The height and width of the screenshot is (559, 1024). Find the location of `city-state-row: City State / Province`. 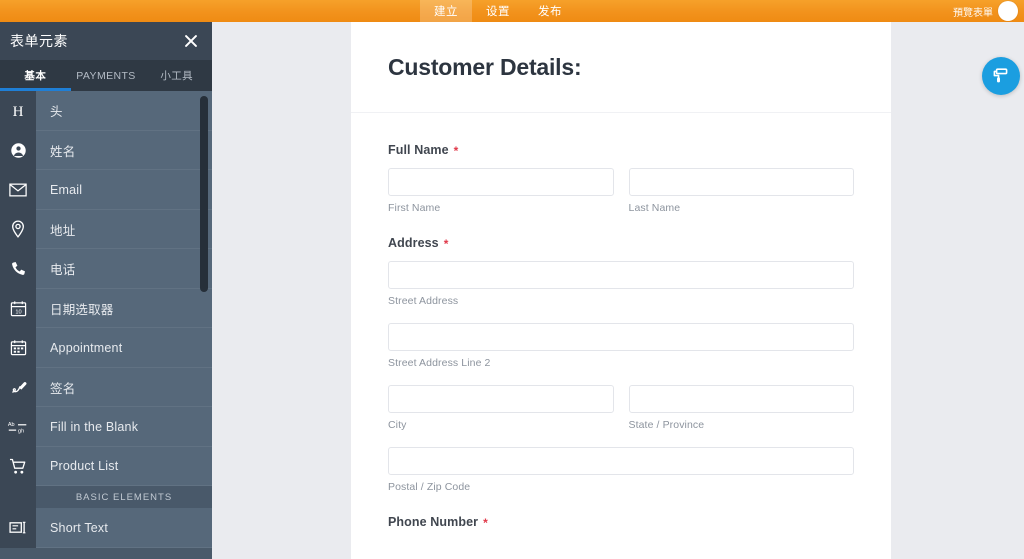

city-state-row: City State / Province is located at coordinates (621, 408).